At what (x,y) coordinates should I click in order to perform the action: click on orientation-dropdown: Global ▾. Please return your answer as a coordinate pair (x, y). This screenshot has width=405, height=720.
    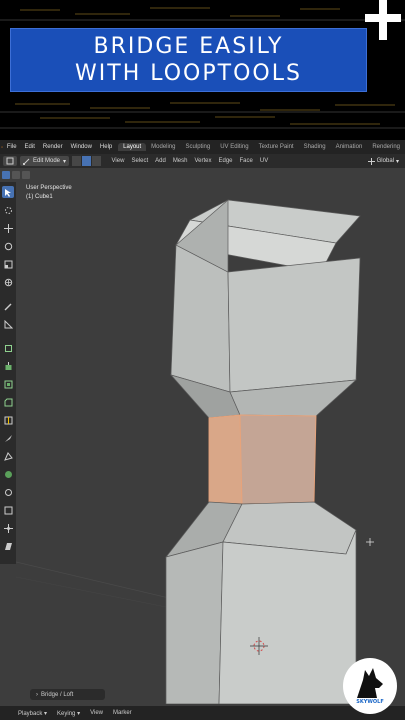
    Looking at the image, I should click on (383, 161).